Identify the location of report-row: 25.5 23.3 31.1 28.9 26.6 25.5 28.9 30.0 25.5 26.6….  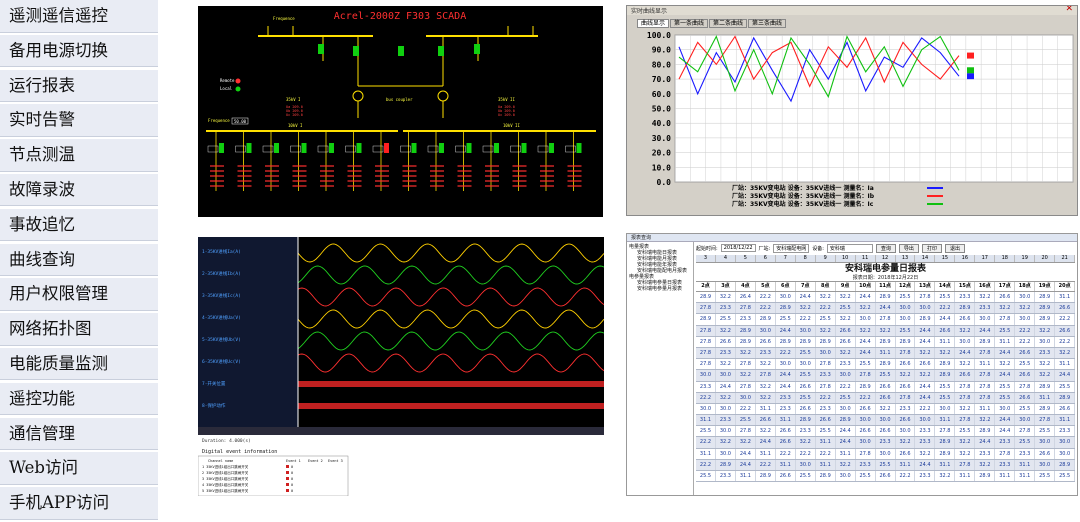
(885, 477).